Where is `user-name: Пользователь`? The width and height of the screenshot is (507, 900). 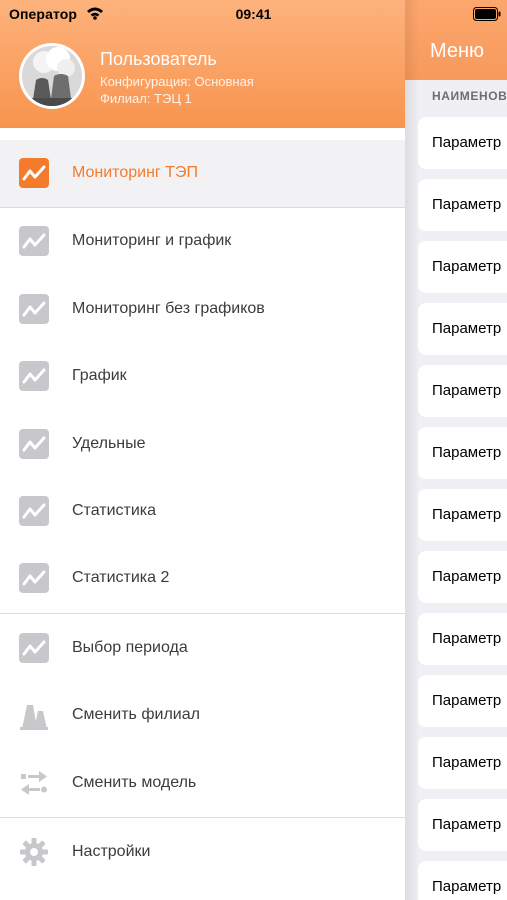 user-name: Пользователь is located at coordinates (158, 59).